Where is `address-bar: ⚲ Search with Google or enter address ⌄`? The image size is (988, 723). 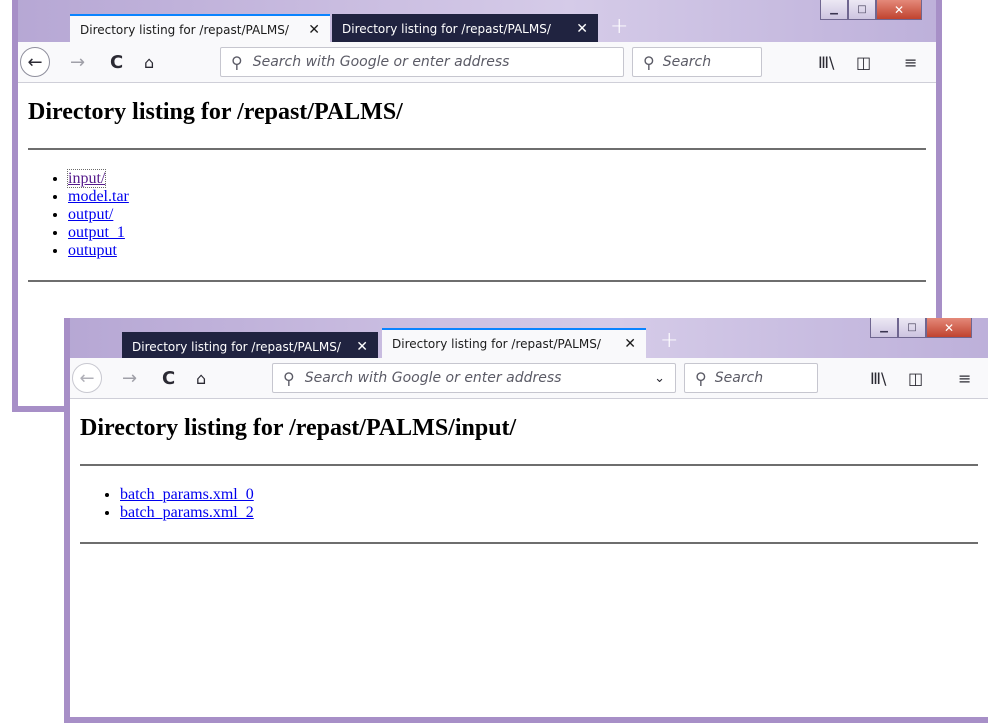
address-bar: ⚲ Search with Google or enter address ⌄ is located at coordinates (474, 378).